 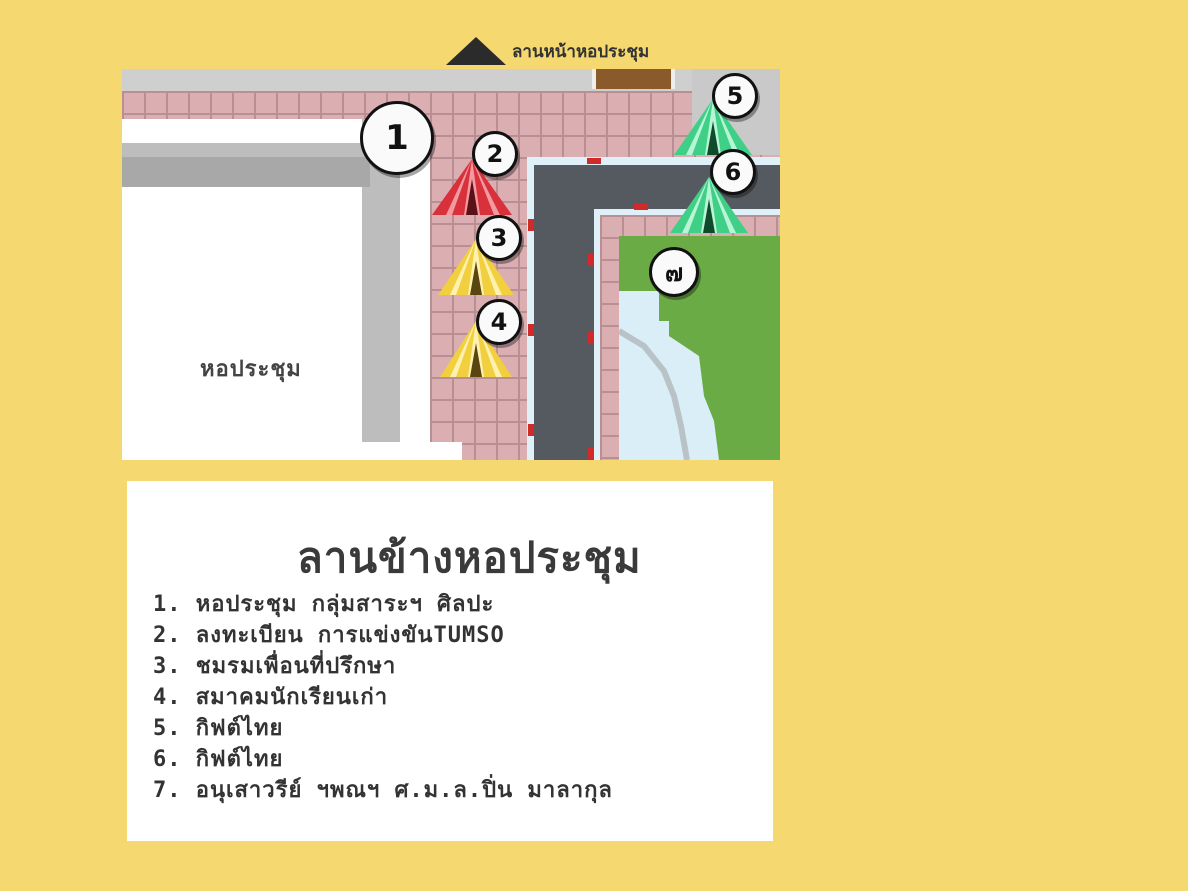 What do you see at coordinates (218, 759) in the screenshot?
I see `legend-item: 6. กิฟต์ไทย` at bounding box center [218, 759].